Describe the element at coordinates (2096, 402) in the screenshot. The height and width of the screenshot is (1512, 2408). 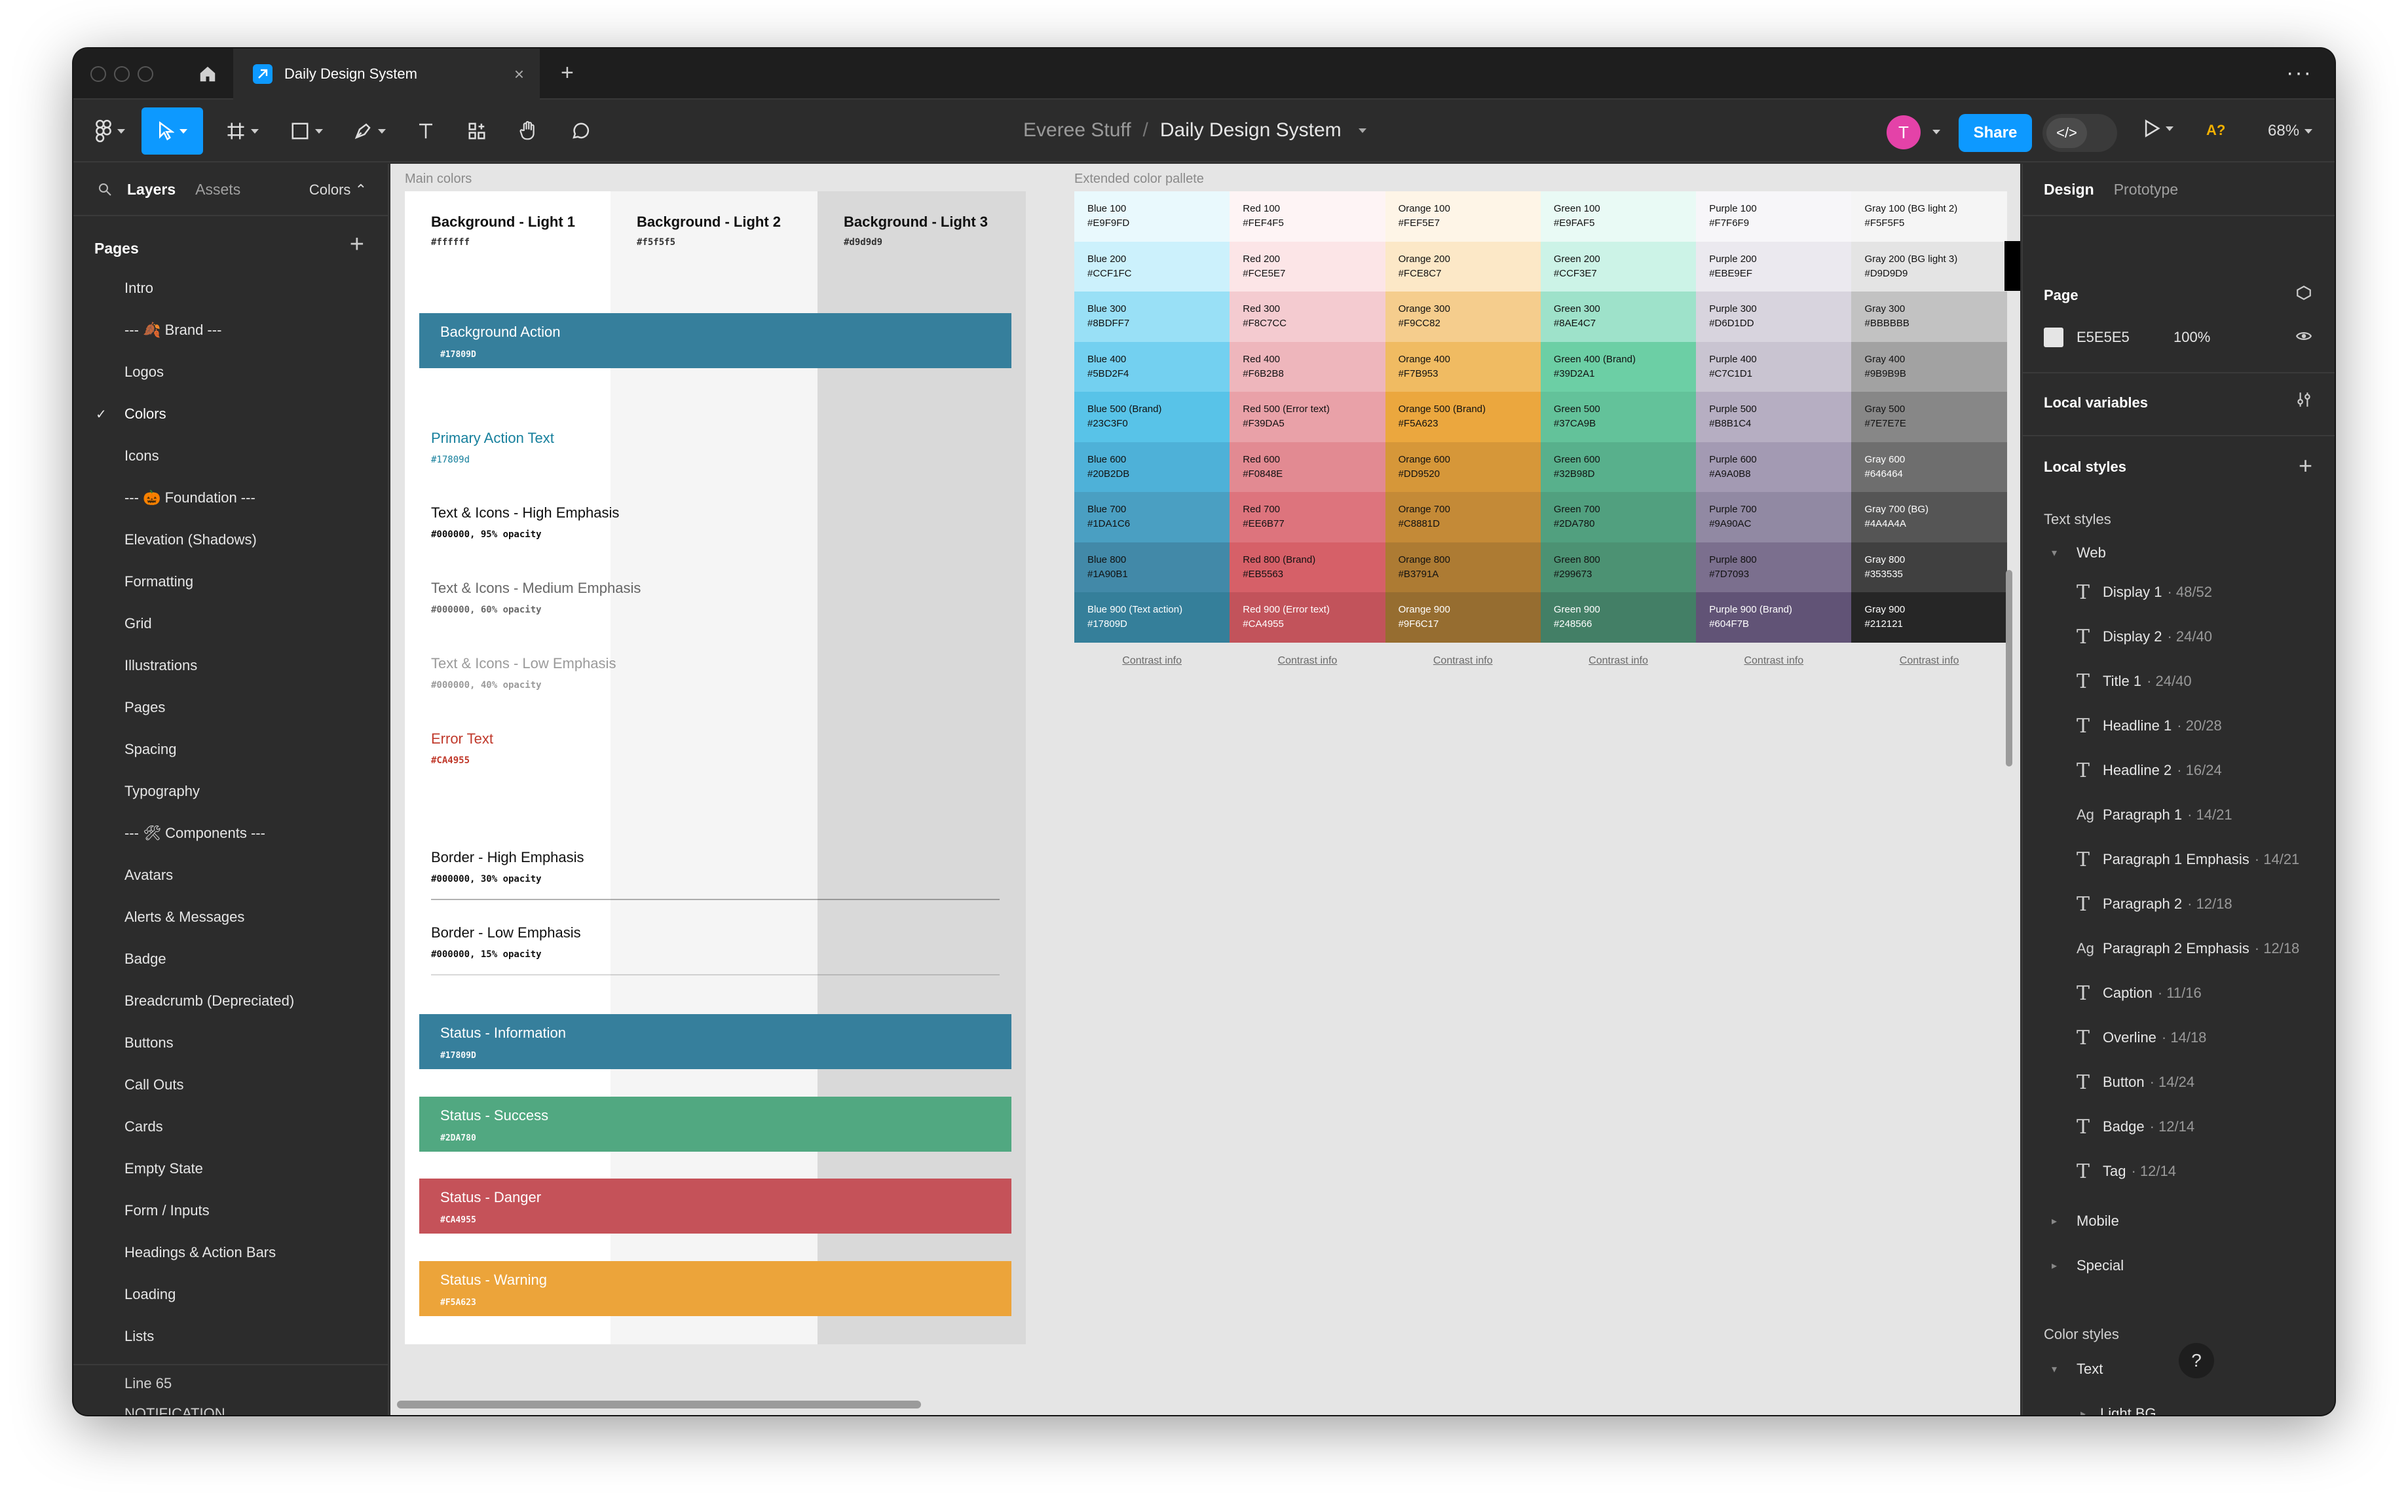
I see `local-variables-header: Local variables` at that location.